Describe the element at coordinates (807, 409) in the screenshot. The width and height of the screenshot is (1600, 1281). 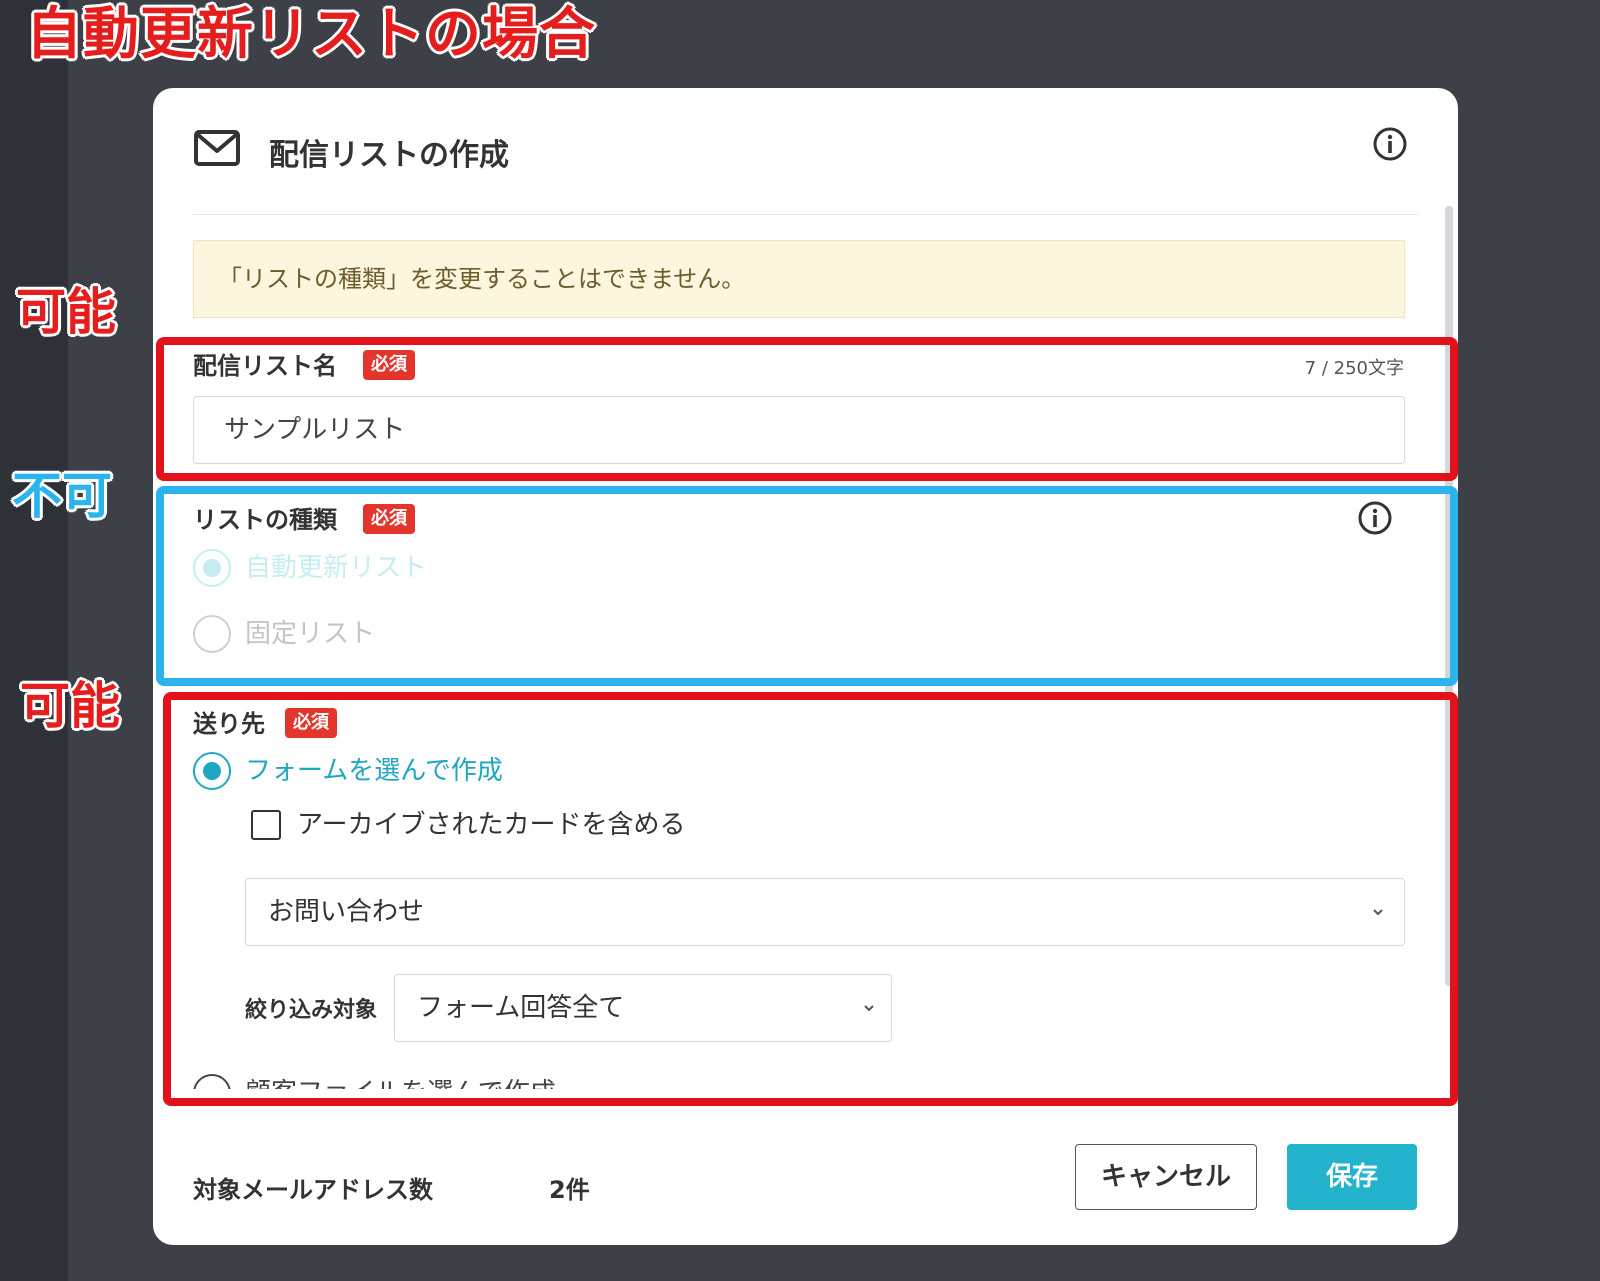
I see `highlight-box-list-name` at that location.